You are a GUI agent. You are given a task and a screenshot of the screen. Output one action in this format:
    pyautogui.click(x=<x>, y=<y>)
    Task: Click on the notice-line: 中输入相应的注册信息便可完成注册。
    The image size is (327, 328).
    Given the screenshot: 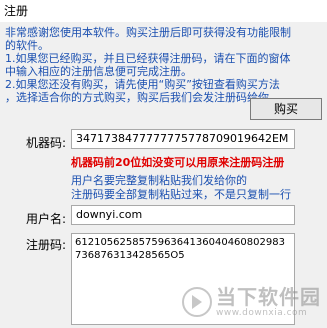 What is the action you would take?
    pyautogui.click(x=98, y=71)
    